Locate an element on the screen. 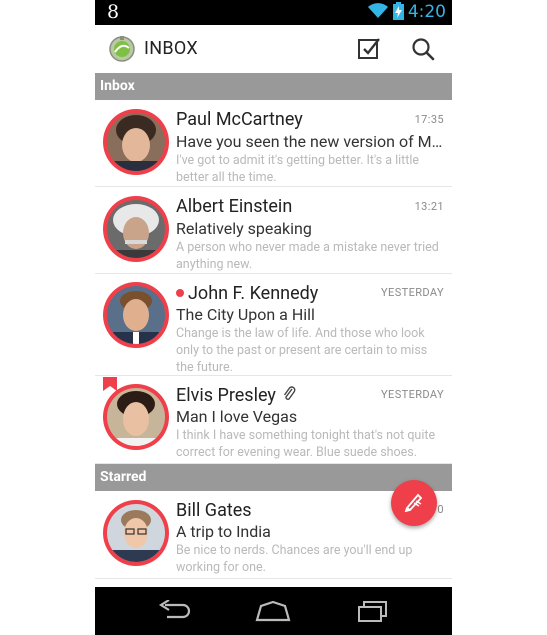  sender-name-text: John F. Kennedy is located at coordinates (253, 293).